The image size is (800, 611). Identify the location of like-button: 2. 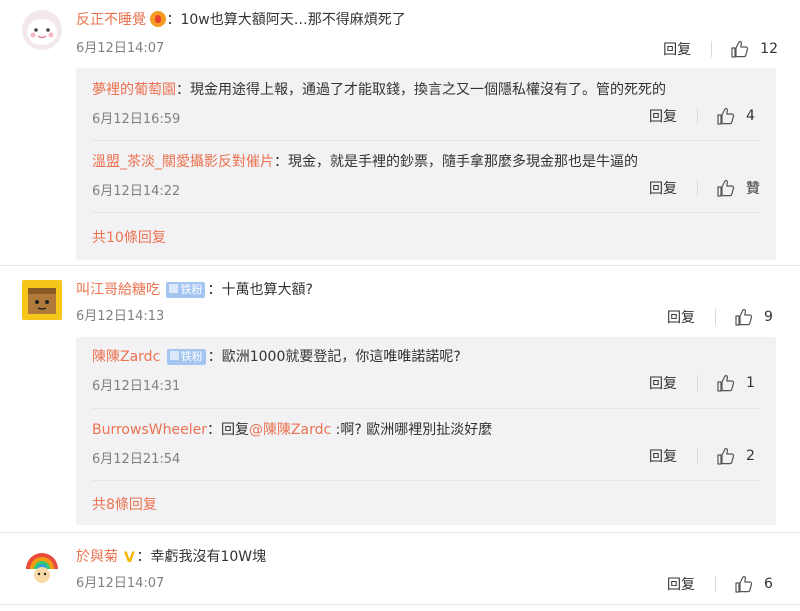
(738, 456).